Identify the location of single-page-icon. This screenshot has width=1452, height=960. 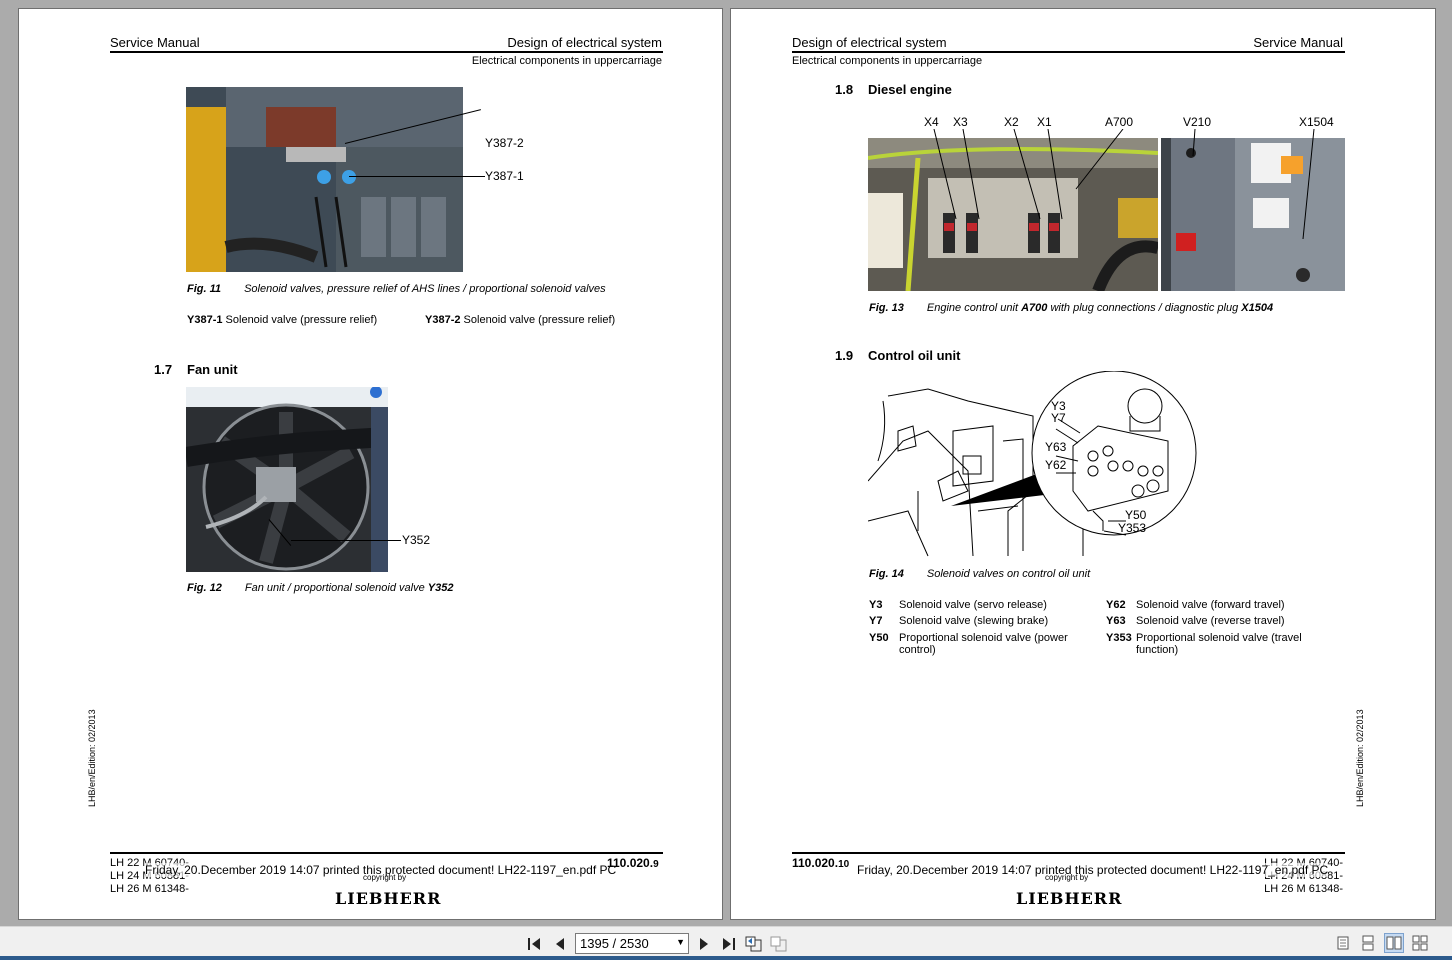
(1343, 943).